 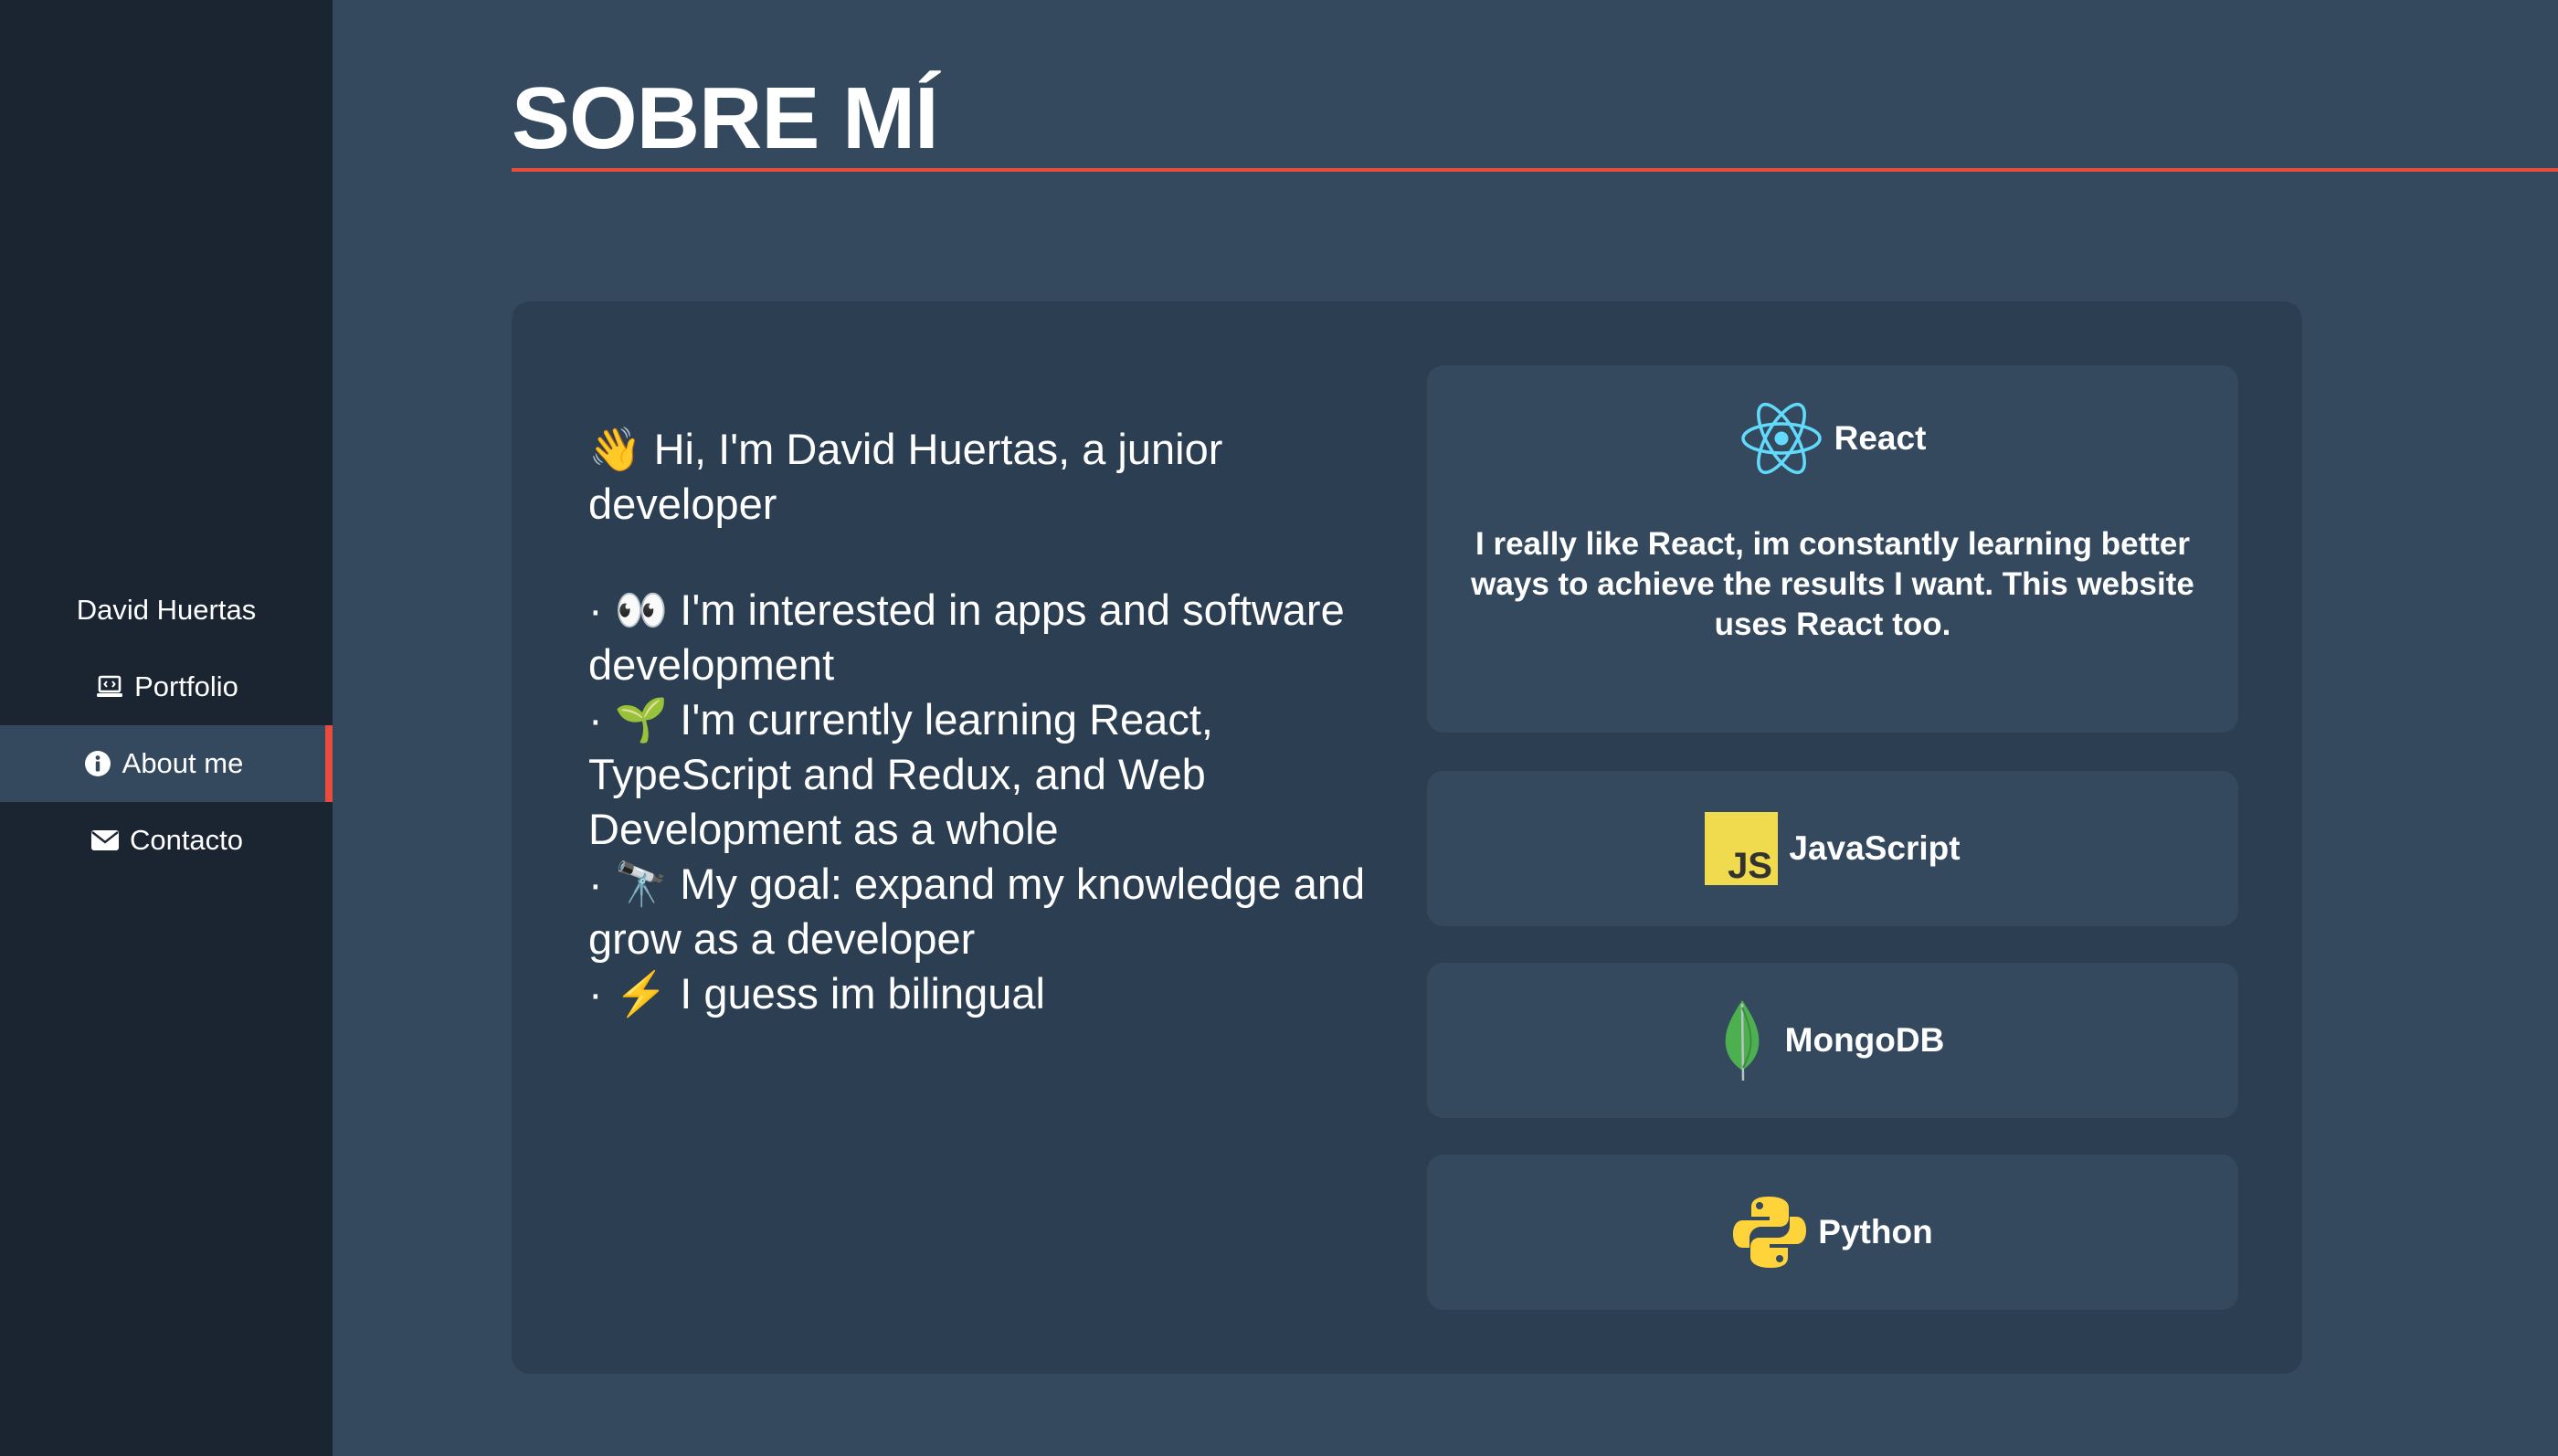 What do you see at coordinates (981, 558) in the screenshot?
I see `intro-spacer` at bounding box center [981, 558].